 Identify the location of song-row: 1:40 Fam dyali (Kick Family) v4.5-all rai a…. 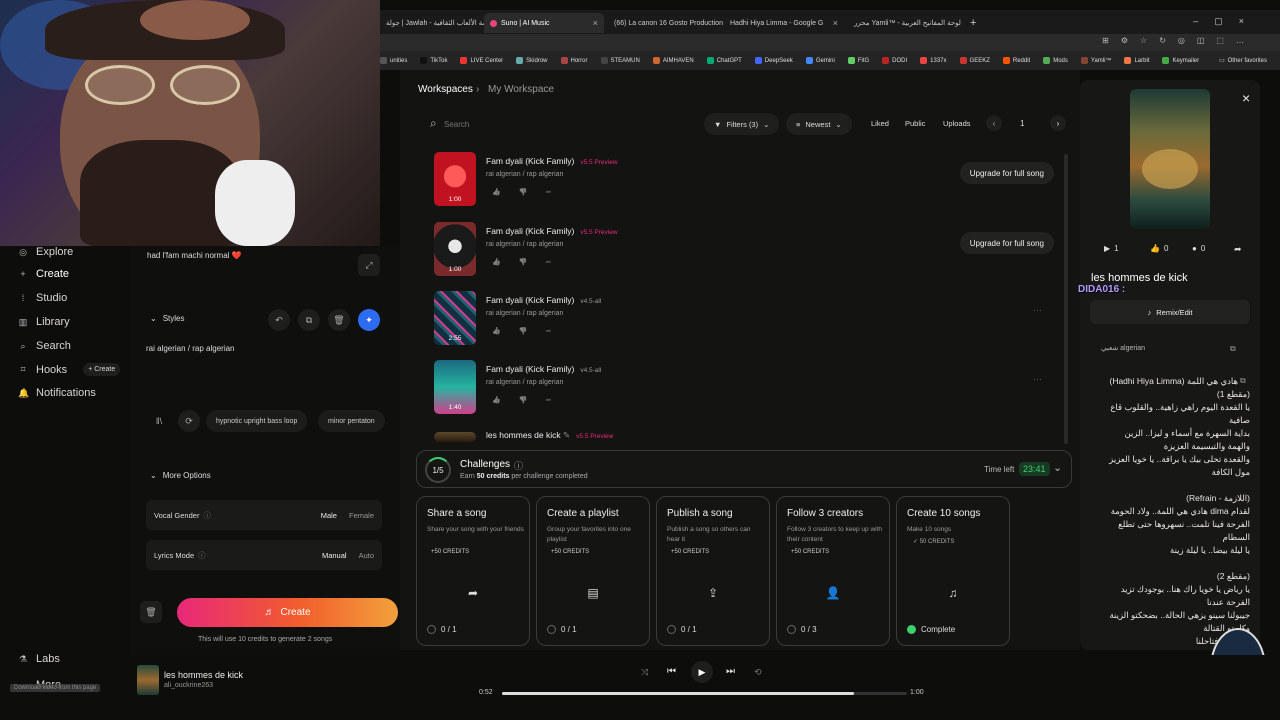
(749, 390).